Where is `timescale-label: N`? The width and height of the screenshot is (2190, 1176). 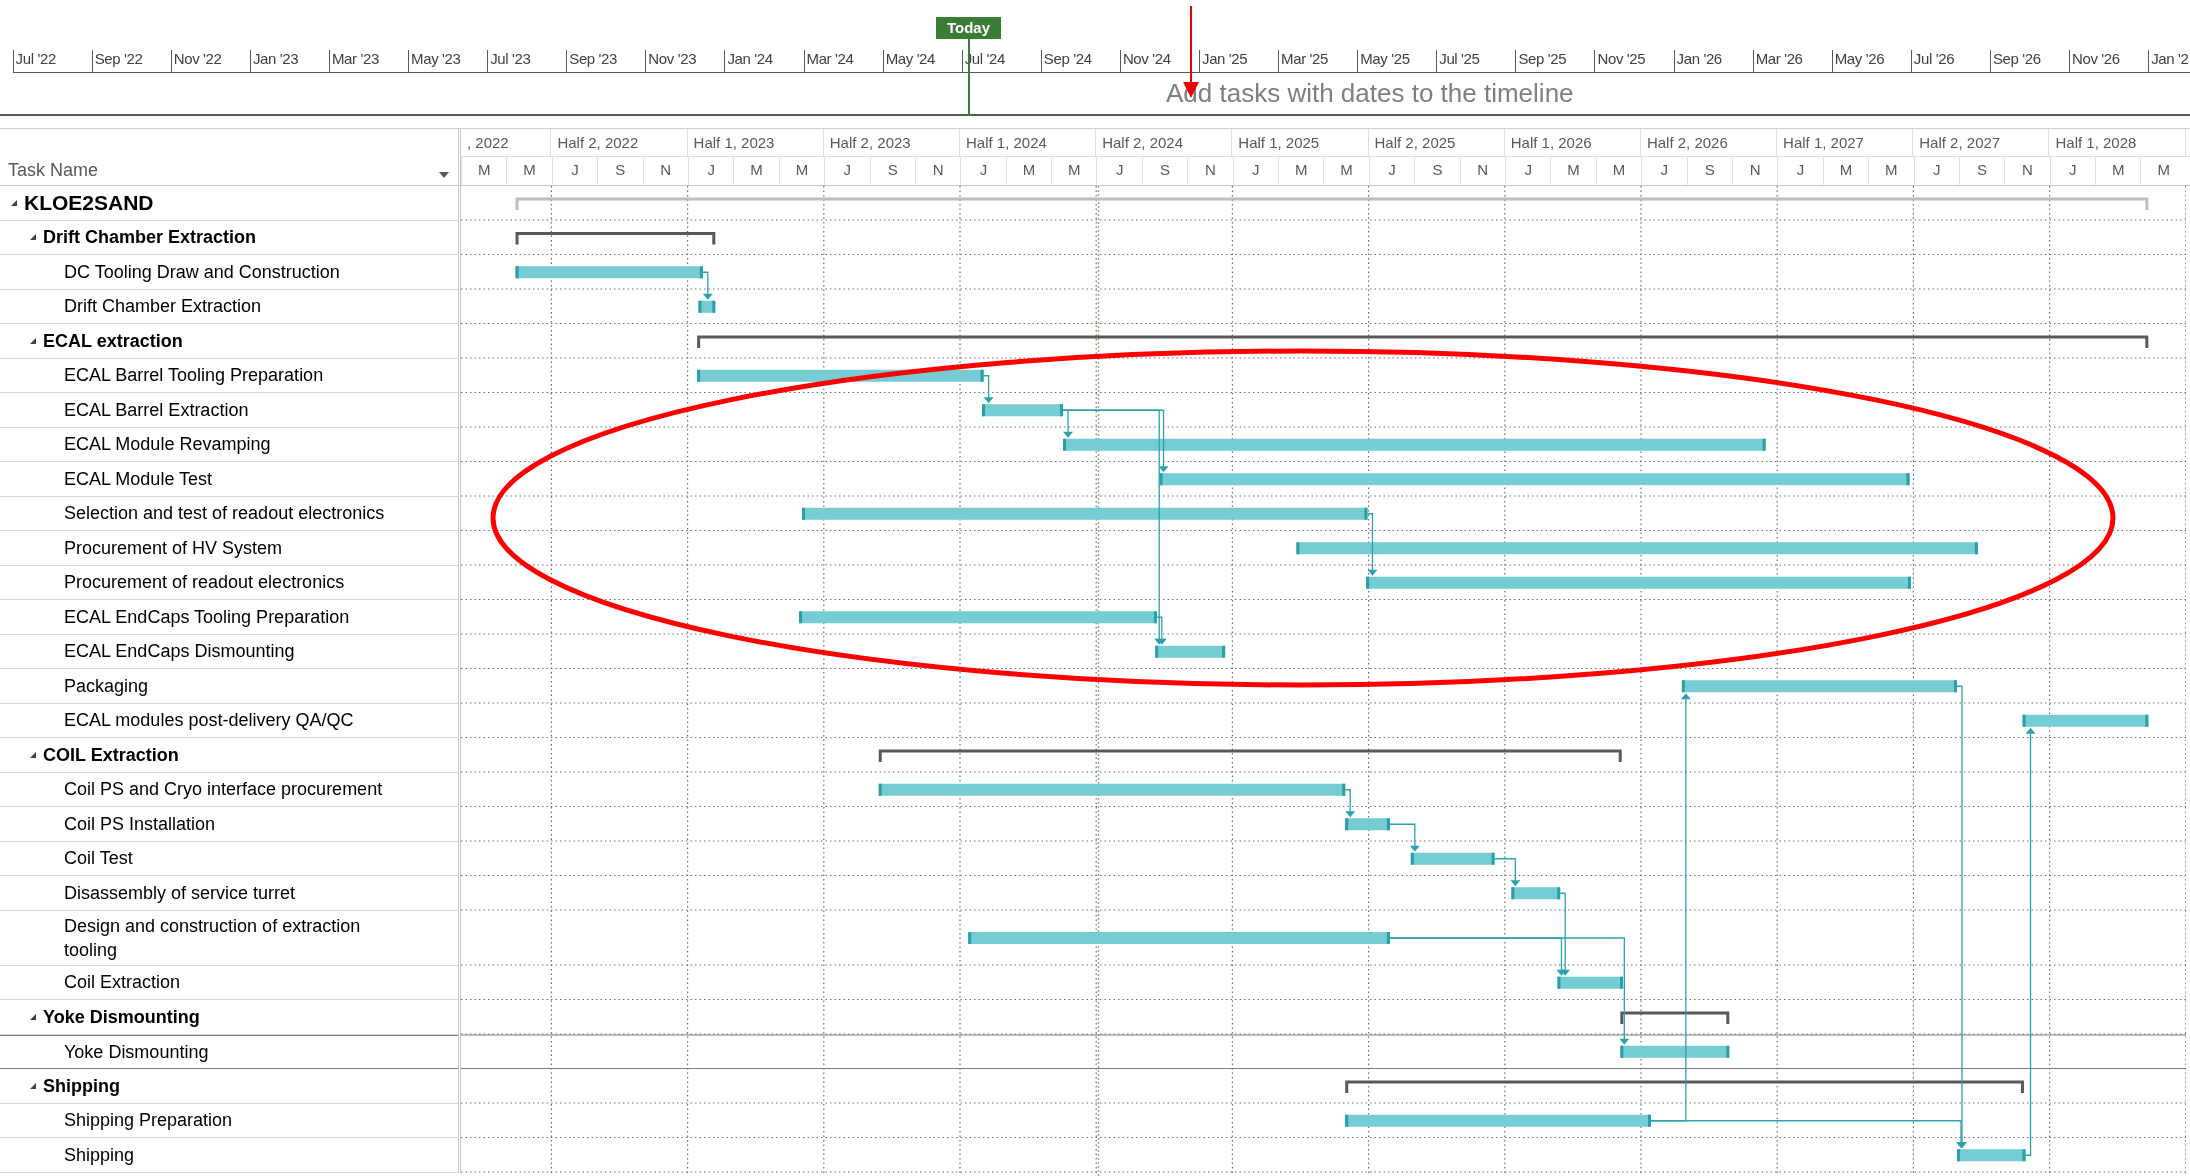
timescale-label: N is located at coordinates (937, 171).